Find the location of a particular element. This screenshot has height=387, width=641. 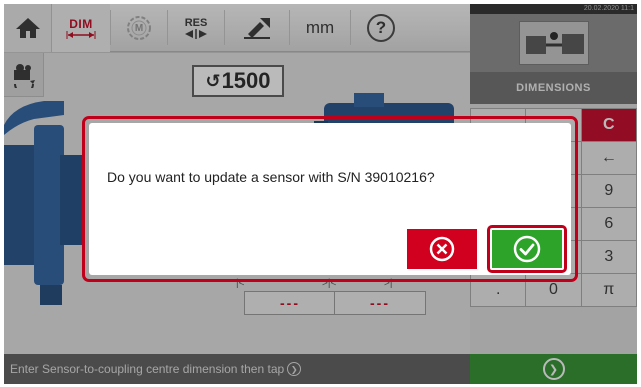

check-icon is located at coordinates (527, 249).